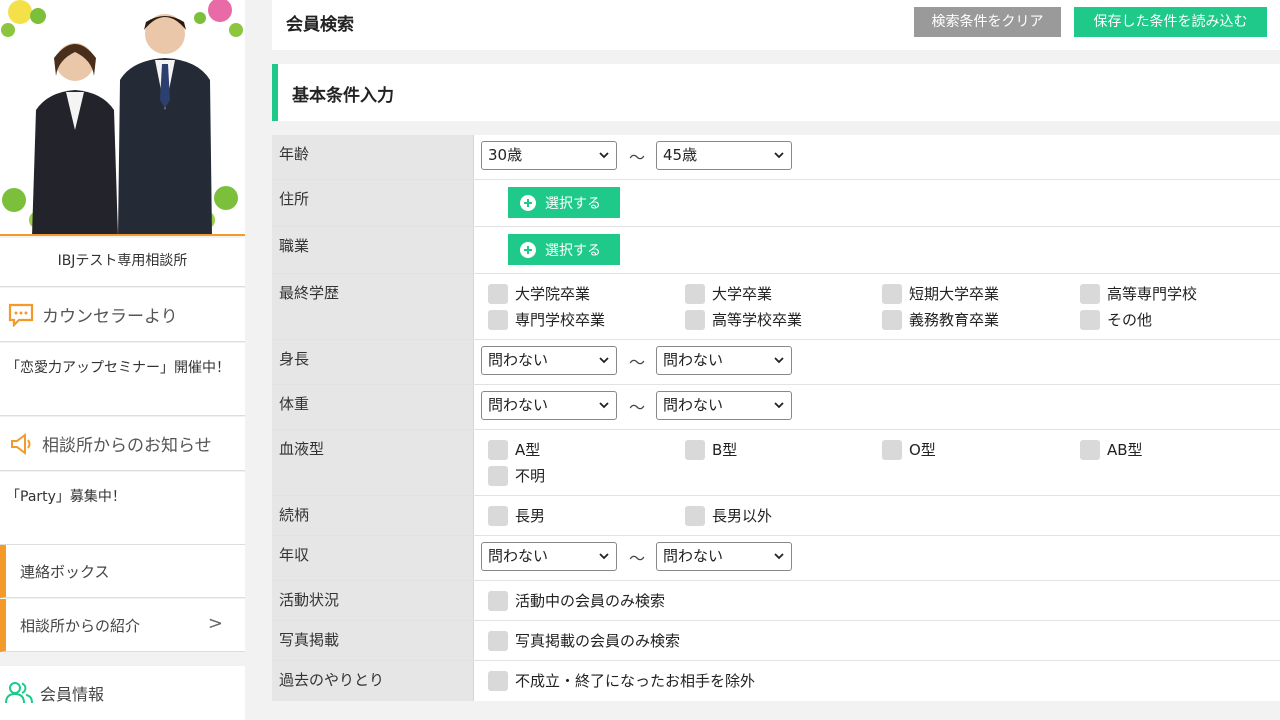 Image resolution: width=1280 pixels, height=720 pixels. What do you see at coordinates (528, 202) in the screenshot?
I see `plus-circle-icon` at bounding box center [528, 202].